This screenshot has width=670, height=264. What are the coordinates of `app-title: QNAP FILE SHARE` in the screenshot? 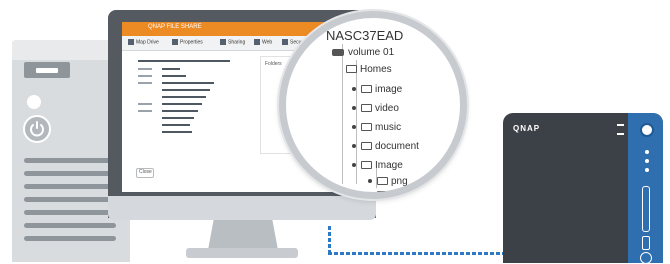 It's located at (175, 27).